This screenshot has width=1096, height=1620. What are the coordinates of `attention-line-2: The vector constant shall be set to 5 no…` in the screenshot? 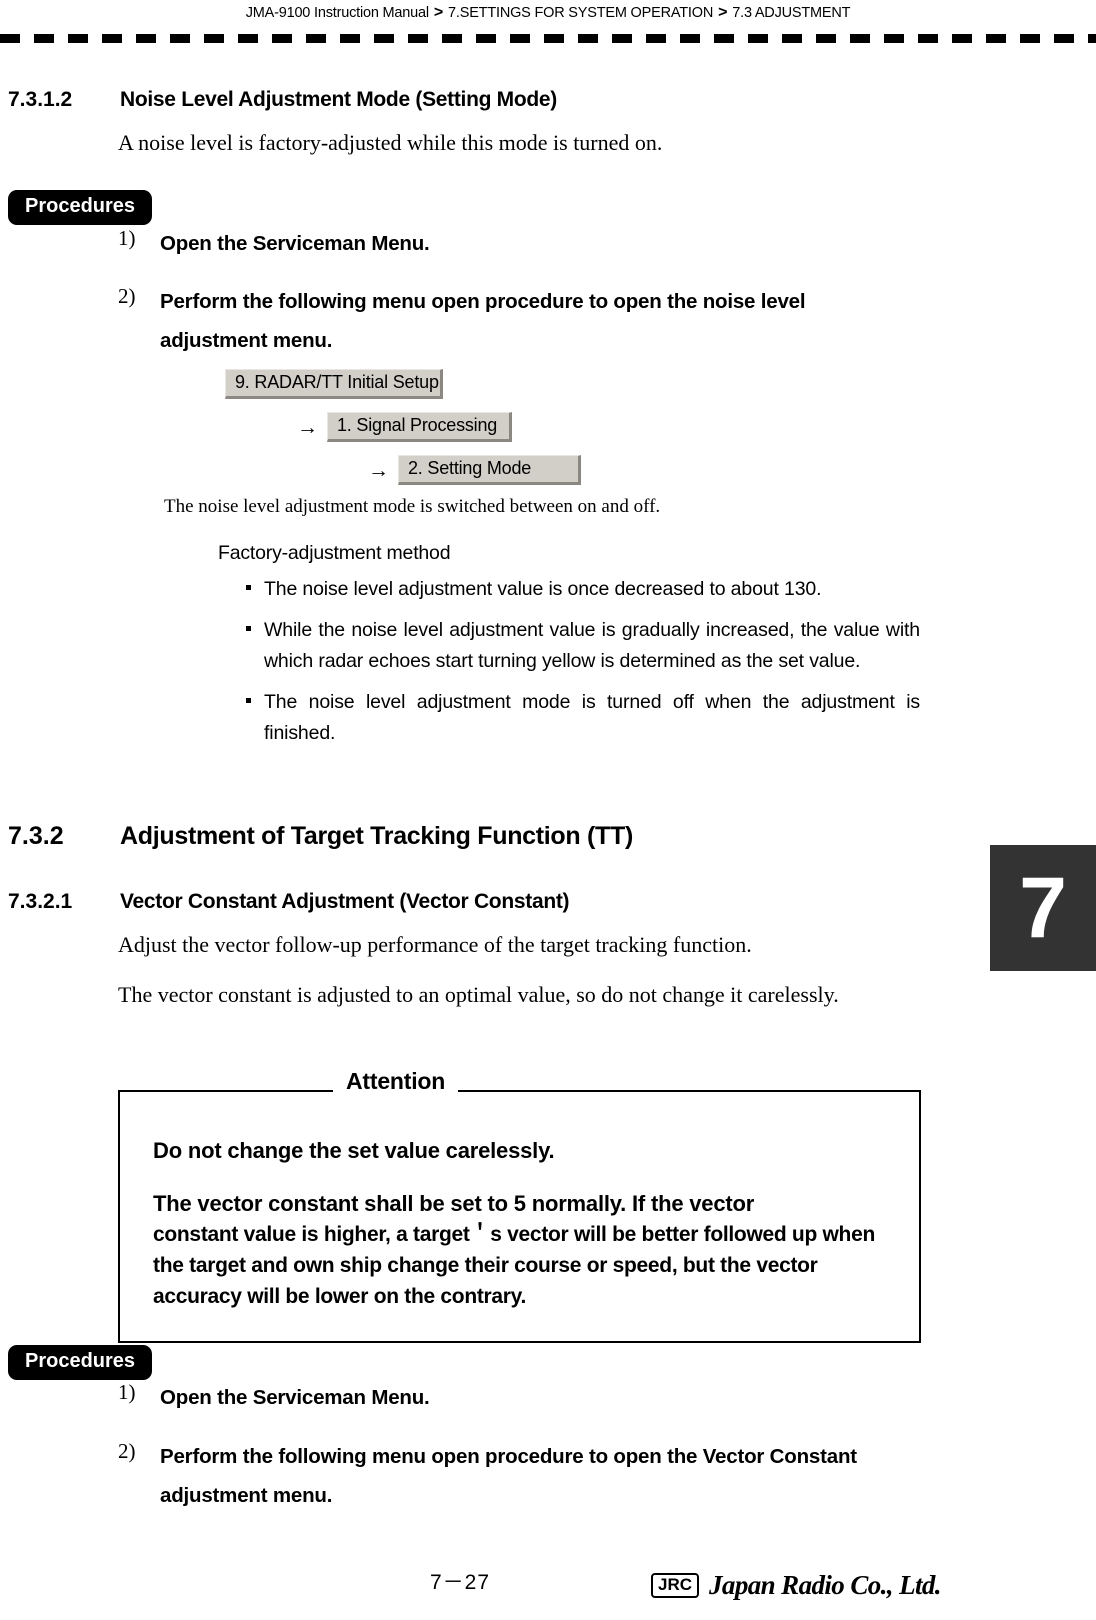 It's located at (454, 1203).